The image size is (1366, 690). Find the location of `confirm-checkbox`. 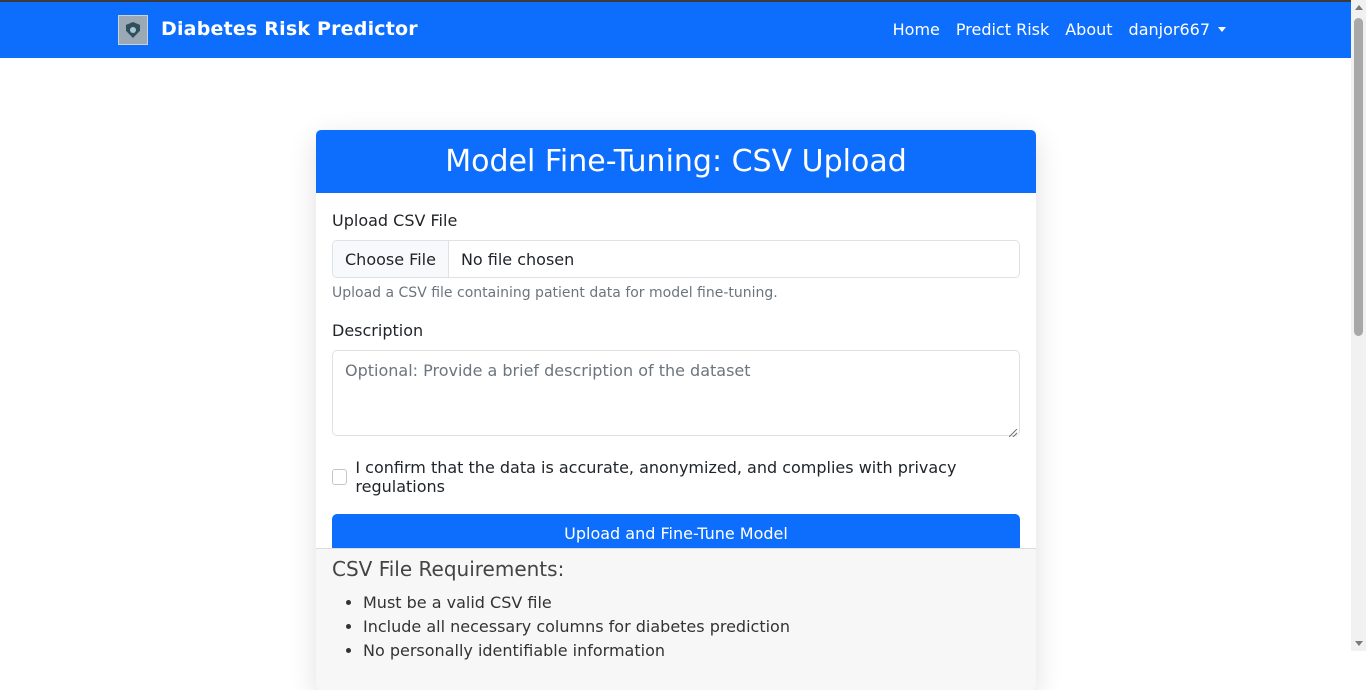

confirm-checkbox is located at coordinates (340, 477).